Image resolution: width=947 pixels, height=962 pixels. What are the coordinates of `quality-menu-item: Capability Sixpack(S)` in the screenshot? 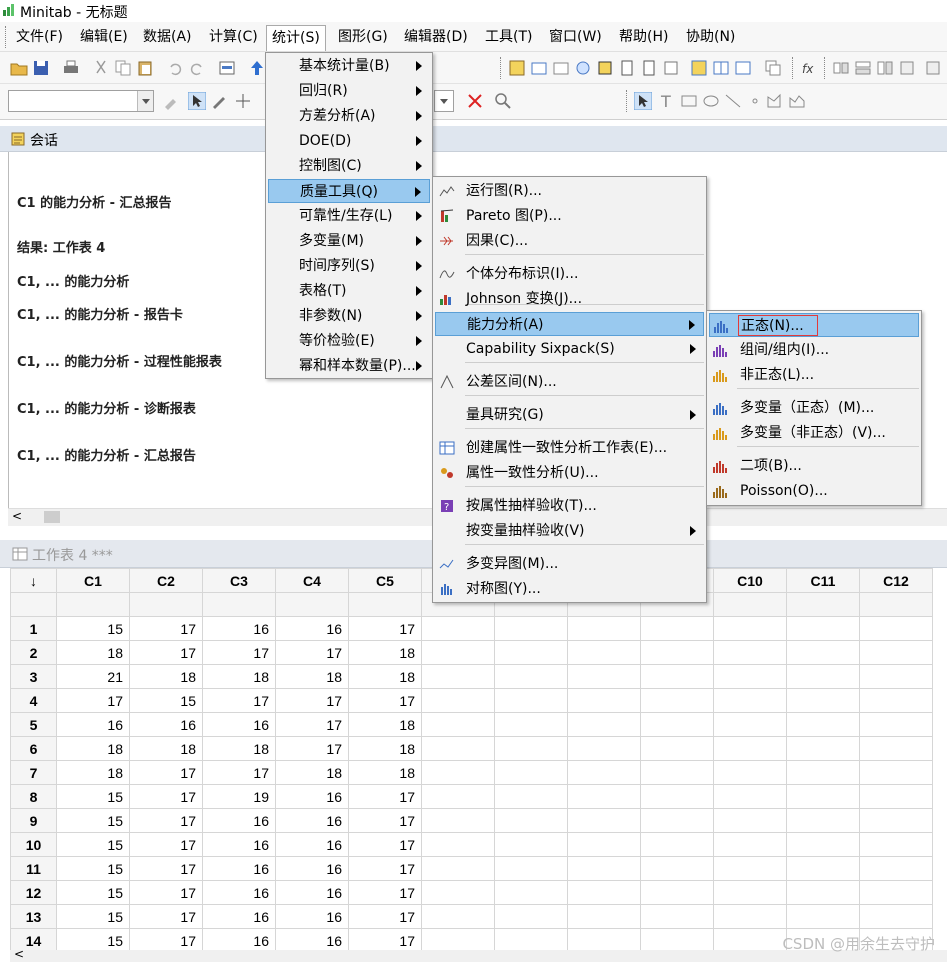 It's located at (569, 349).